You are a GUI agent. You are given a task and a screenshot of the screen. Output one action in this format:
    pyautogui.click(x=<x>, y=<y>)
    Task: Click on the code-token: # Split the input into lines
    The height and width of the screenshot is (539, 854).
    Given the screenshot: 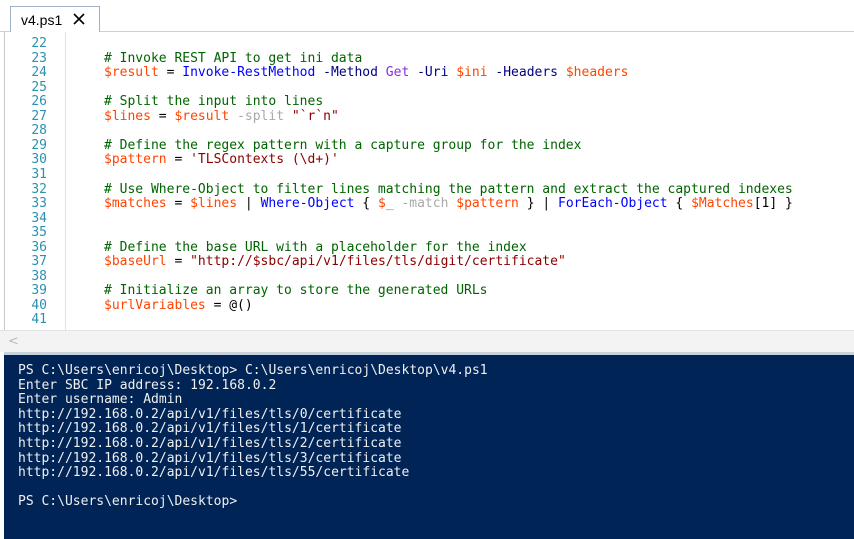 What is the action you would take?
    pyautogui.click(x=214, y=102)
    